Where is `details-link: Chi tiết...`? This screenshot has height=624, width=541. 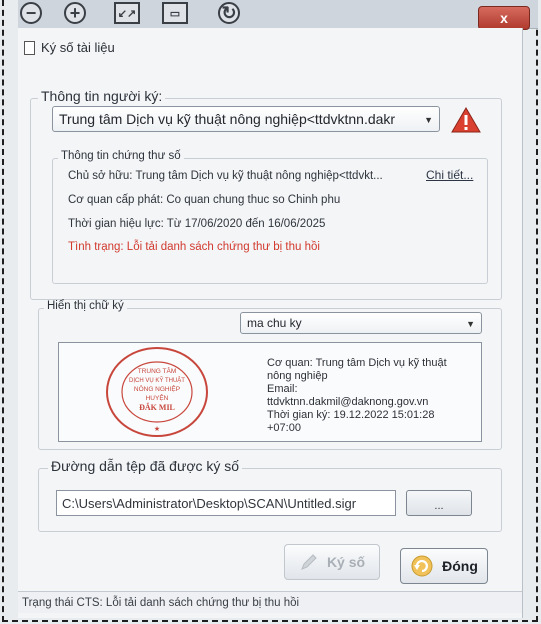
details-link: Chi tiết... is located at coordinates (449, 175).